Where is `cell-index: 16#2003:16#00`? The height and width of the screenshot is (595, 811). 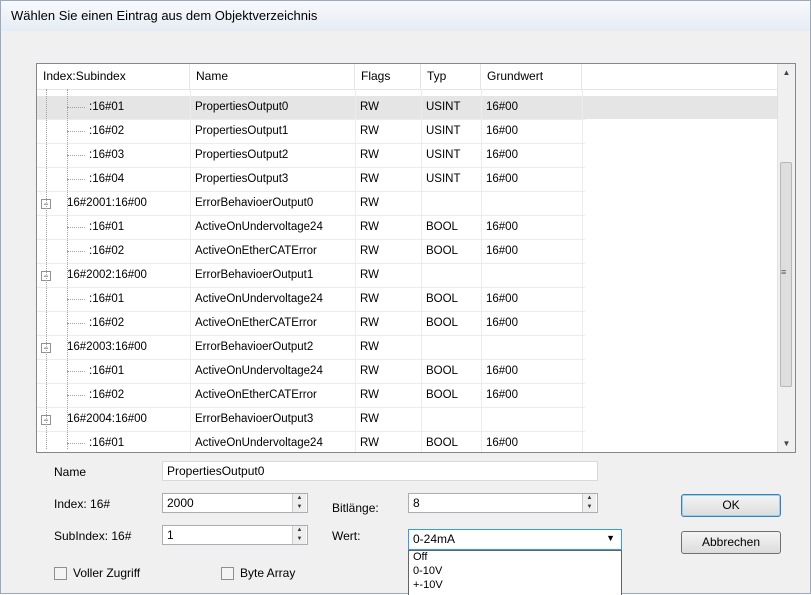
cell-index: 16#2003:16#00 is located at coordinates (107, 347).